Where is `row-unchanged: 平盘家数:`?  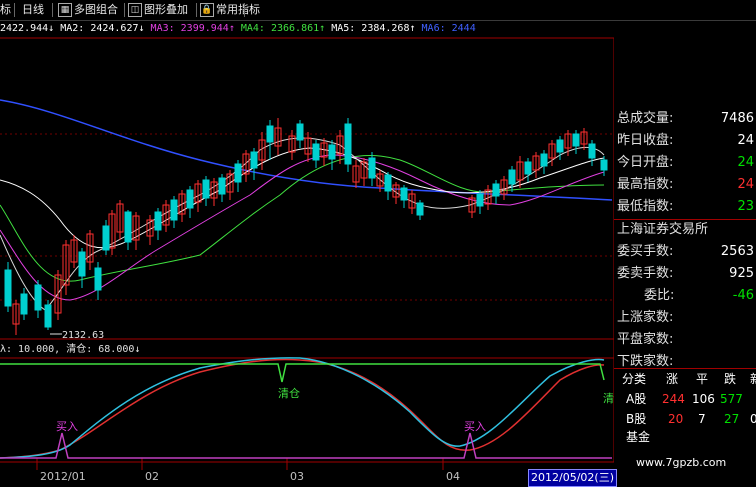
row-unchanged: 平盘家数: is located at coordinates (645, 339).